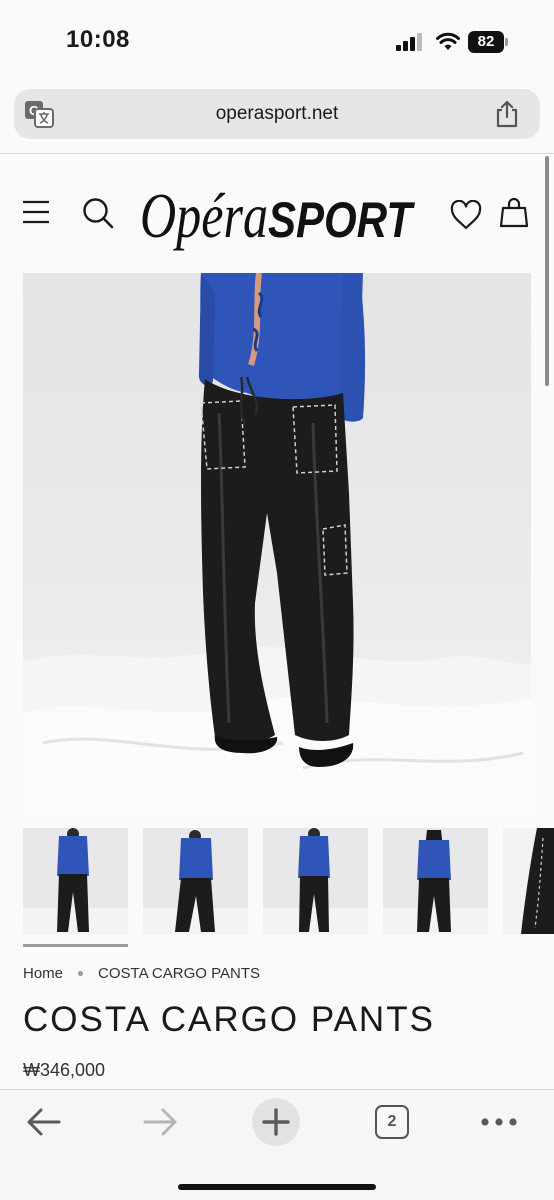 The height and width of the screenshot is (1200, 554). Describe the element at coordinates (507, 114) in the screenshot. I see `share-icon` at that location.